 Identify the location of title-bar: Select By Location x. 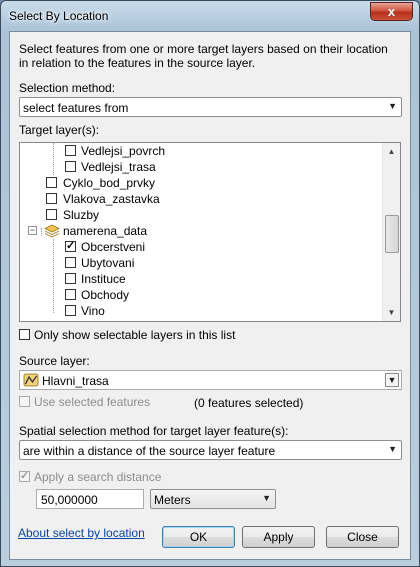
(210, 16).